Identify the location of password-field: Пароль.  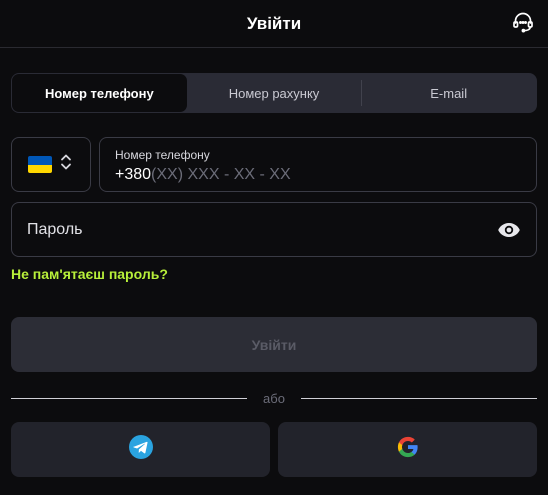
(274, 229).